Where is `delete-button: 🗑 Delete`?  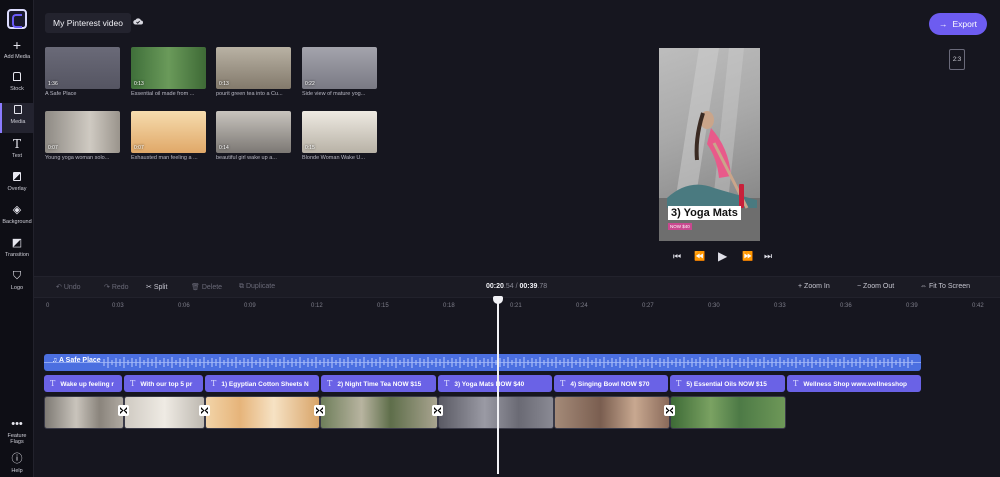 delete-button: 🗑 Delete is located at coordinates (206, 287).